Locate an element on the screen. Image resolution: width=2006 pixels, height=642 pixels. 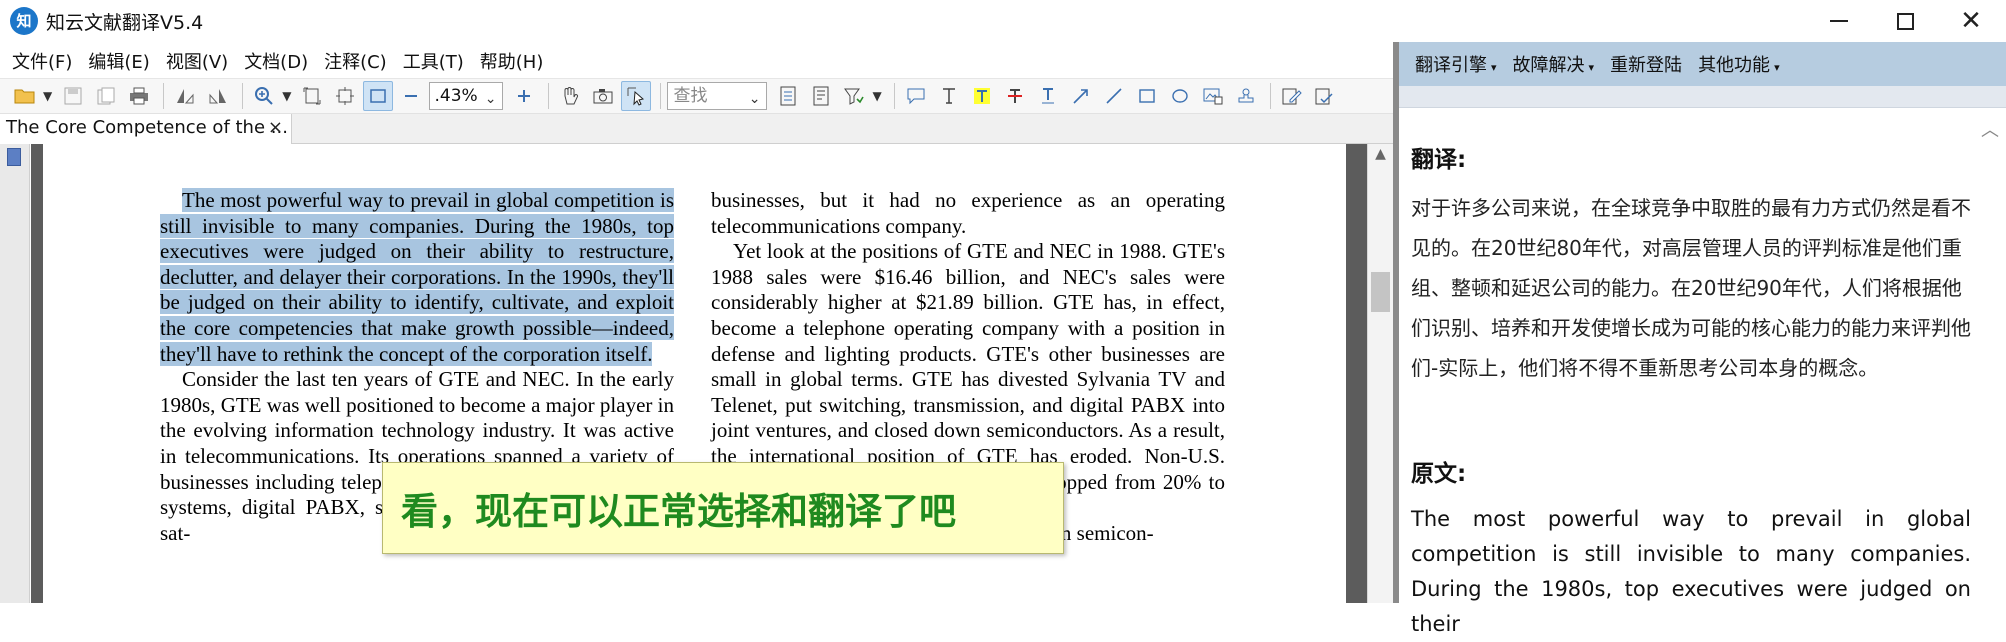
viewer-scrollbar: ▲ is located at coordinates (1380, 373).